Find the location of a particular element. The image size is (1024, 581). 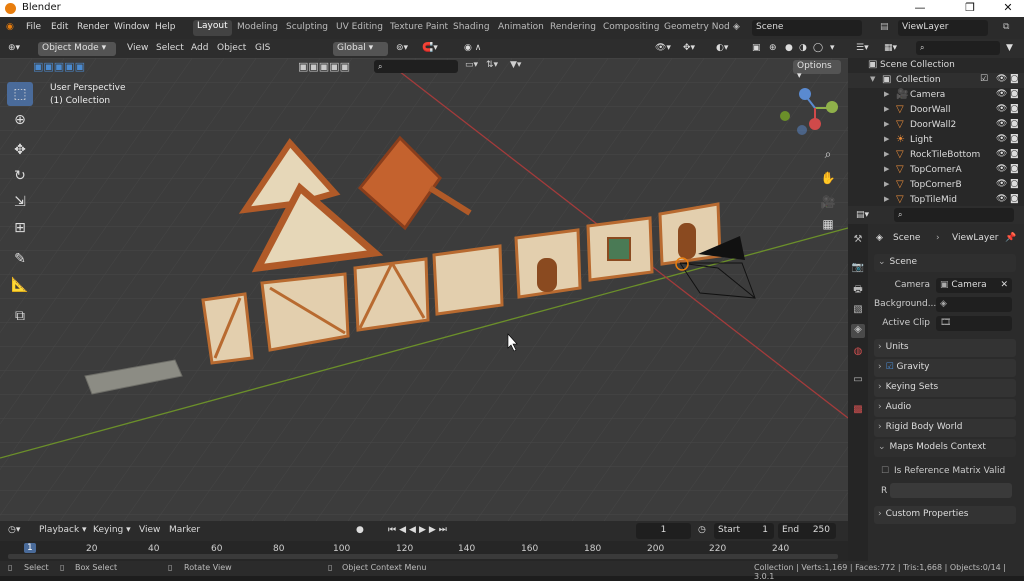

gravity-section: › ☑ Gravity is located at coordinates (945, 368).